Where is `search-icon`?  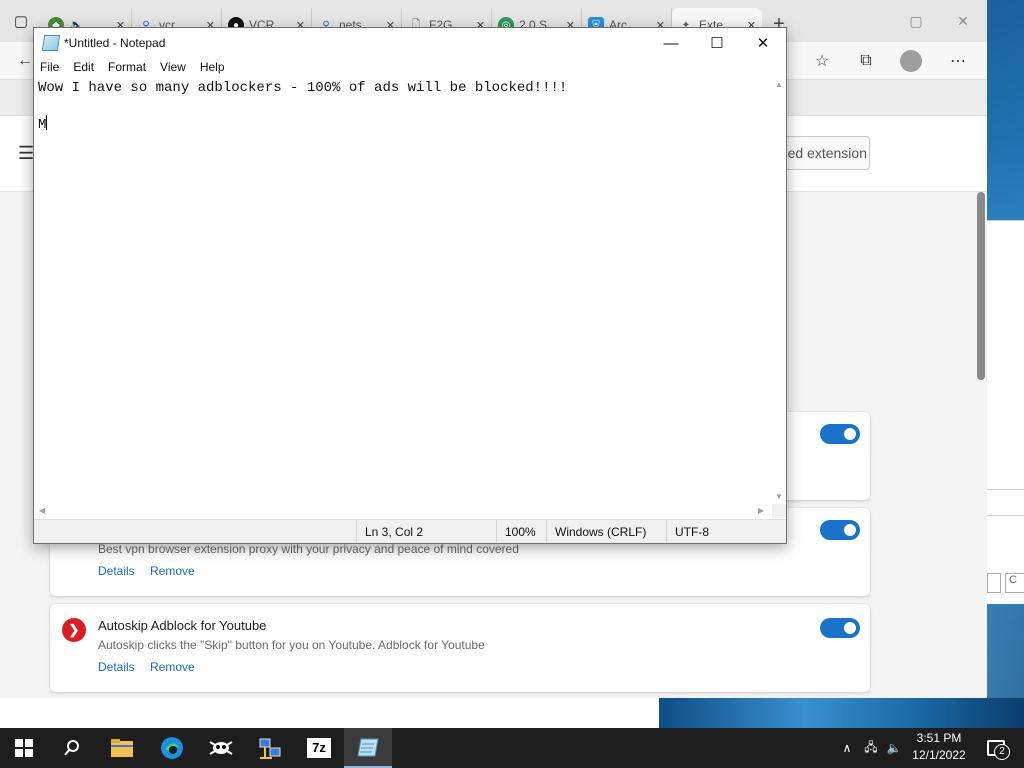
search-icon is located at coordinates (71, 748).